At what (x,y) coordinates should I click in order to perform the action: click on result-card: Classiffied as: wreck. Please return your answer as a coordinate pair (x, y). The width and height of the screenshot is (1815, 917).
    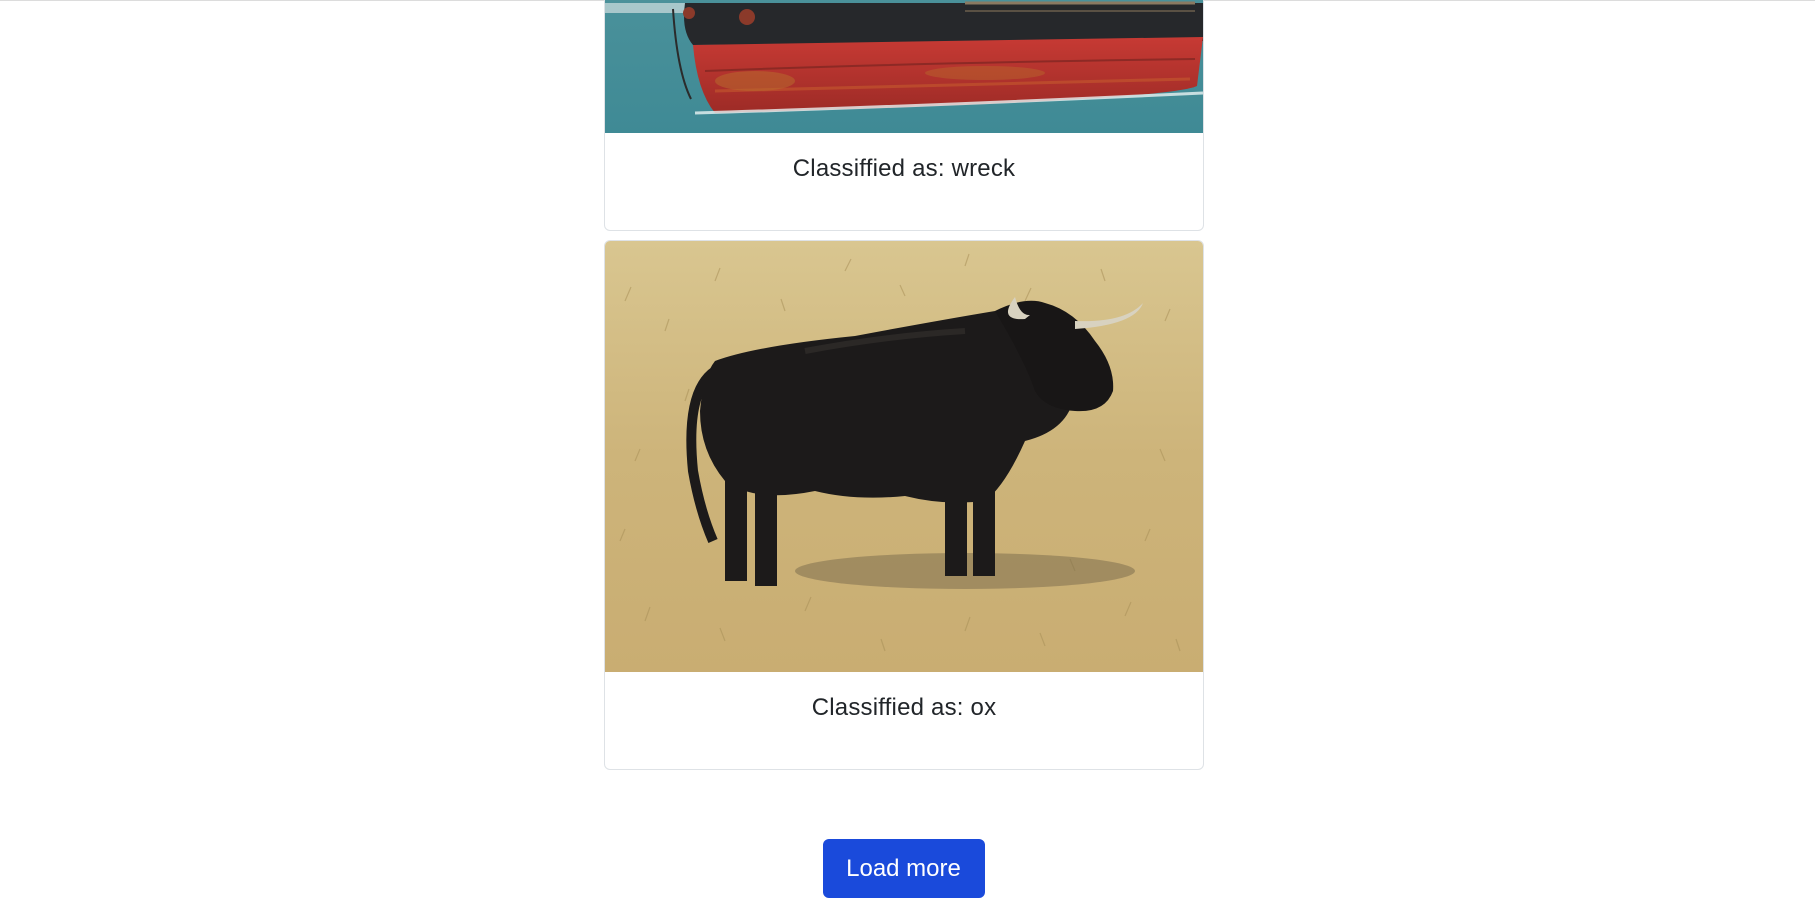
    Looking at the image, I should click on (904, 115).